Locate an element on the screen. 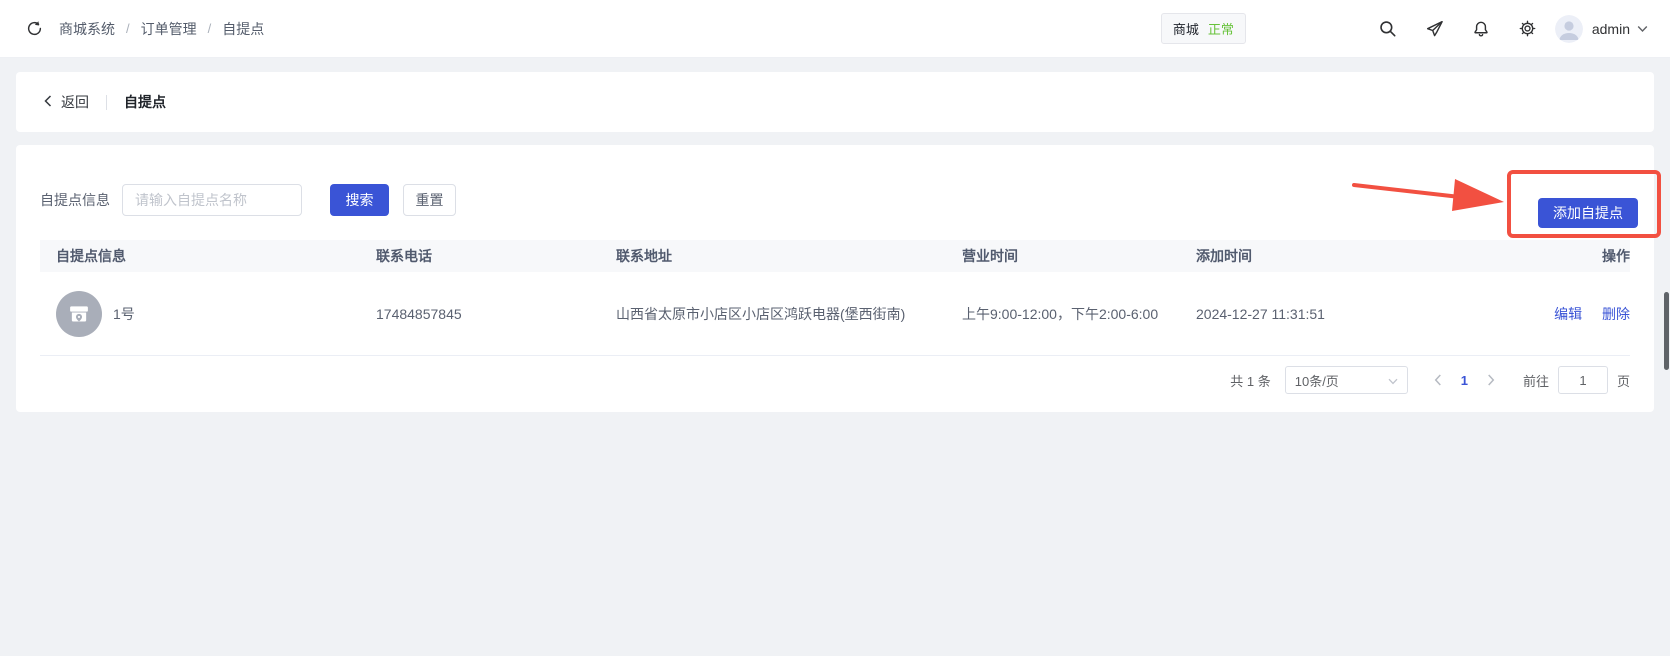  cell-phone: 17484857845 is located at coordinates (419, 313).